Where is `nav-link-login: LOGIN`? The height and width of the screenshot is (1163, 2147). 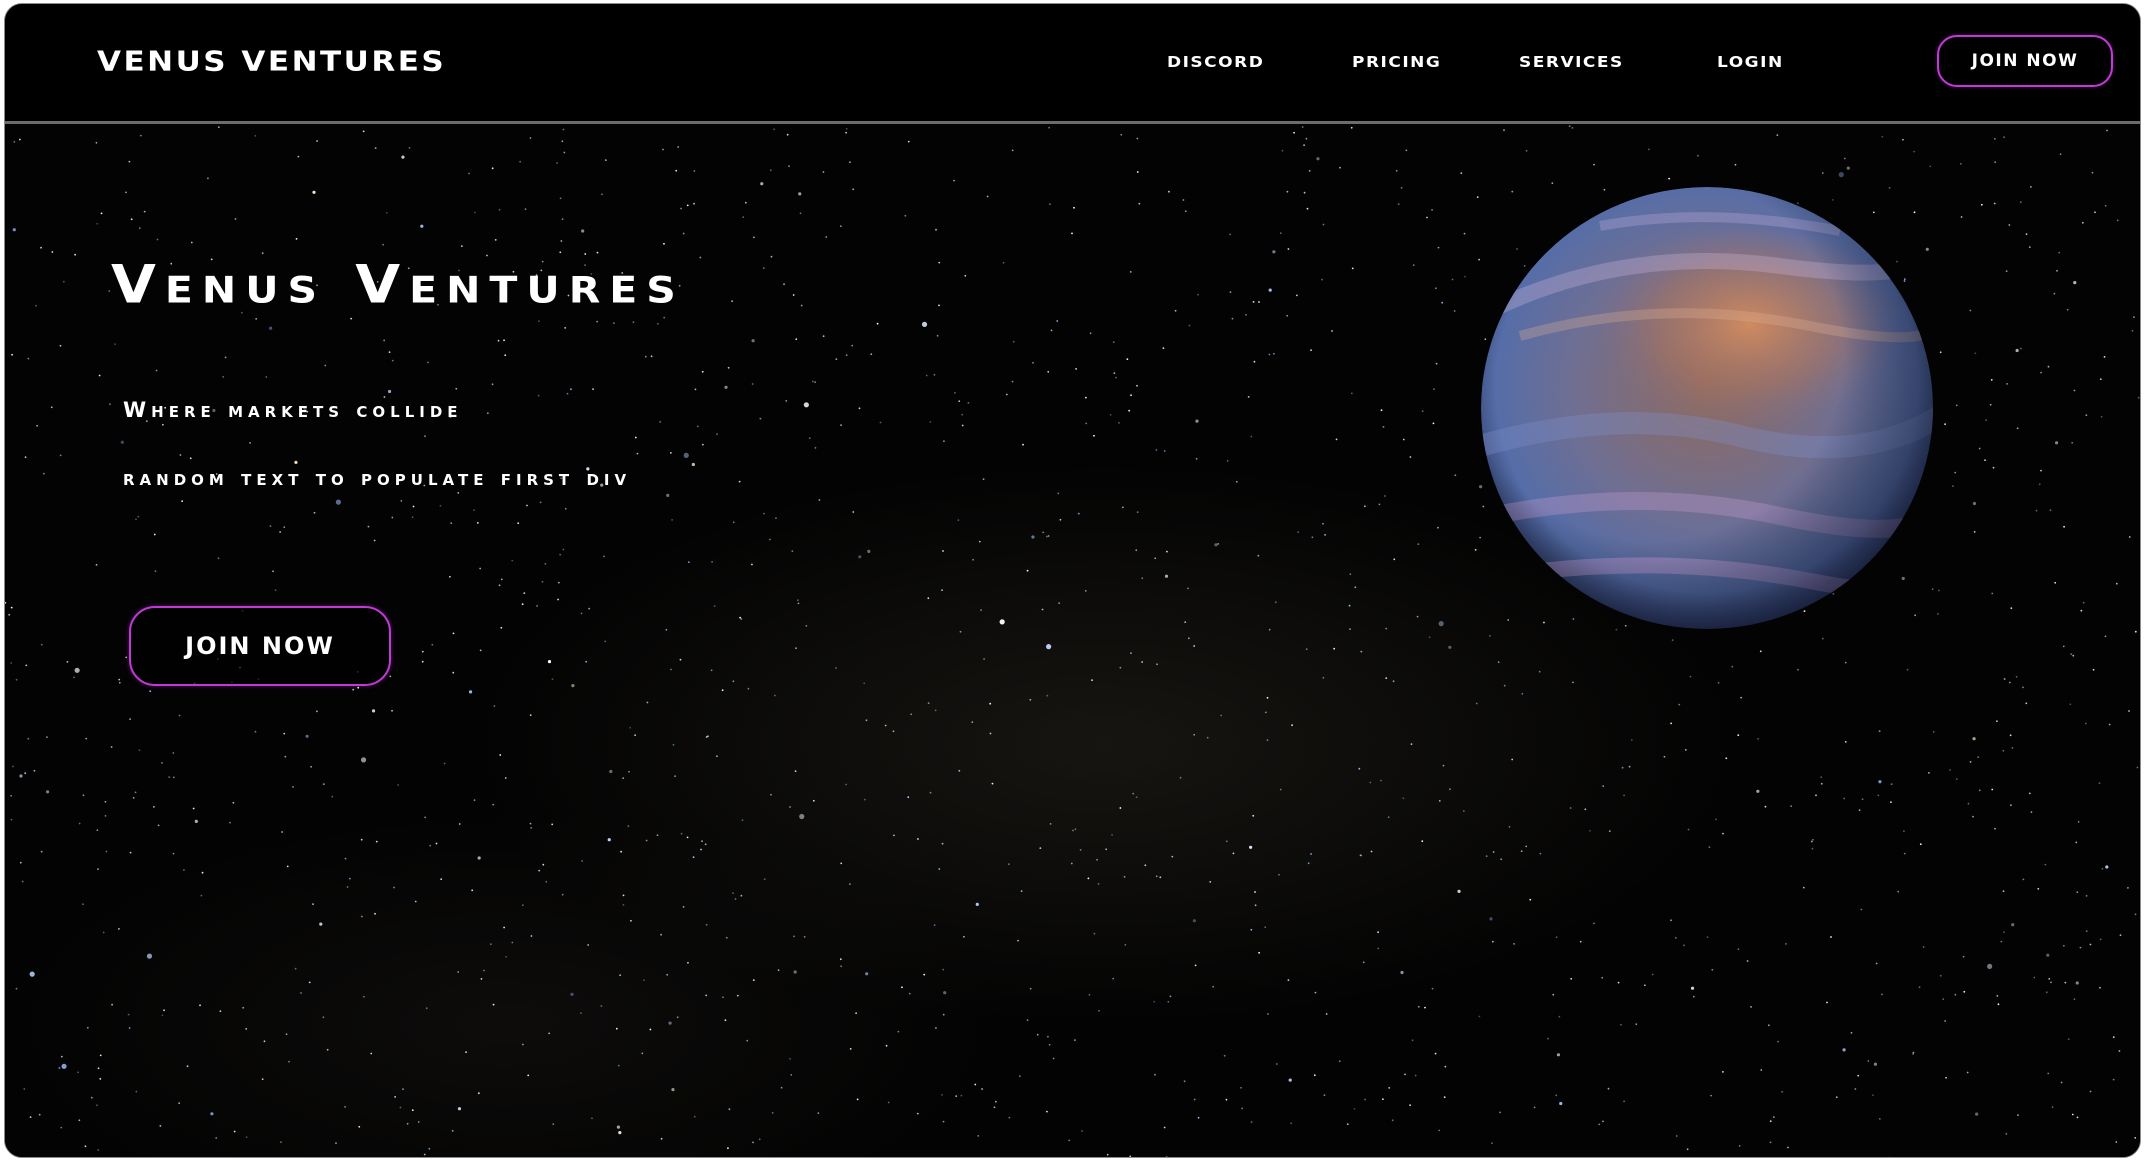 nav-link-login: LOGIN is located at coordinates (1750, 63).